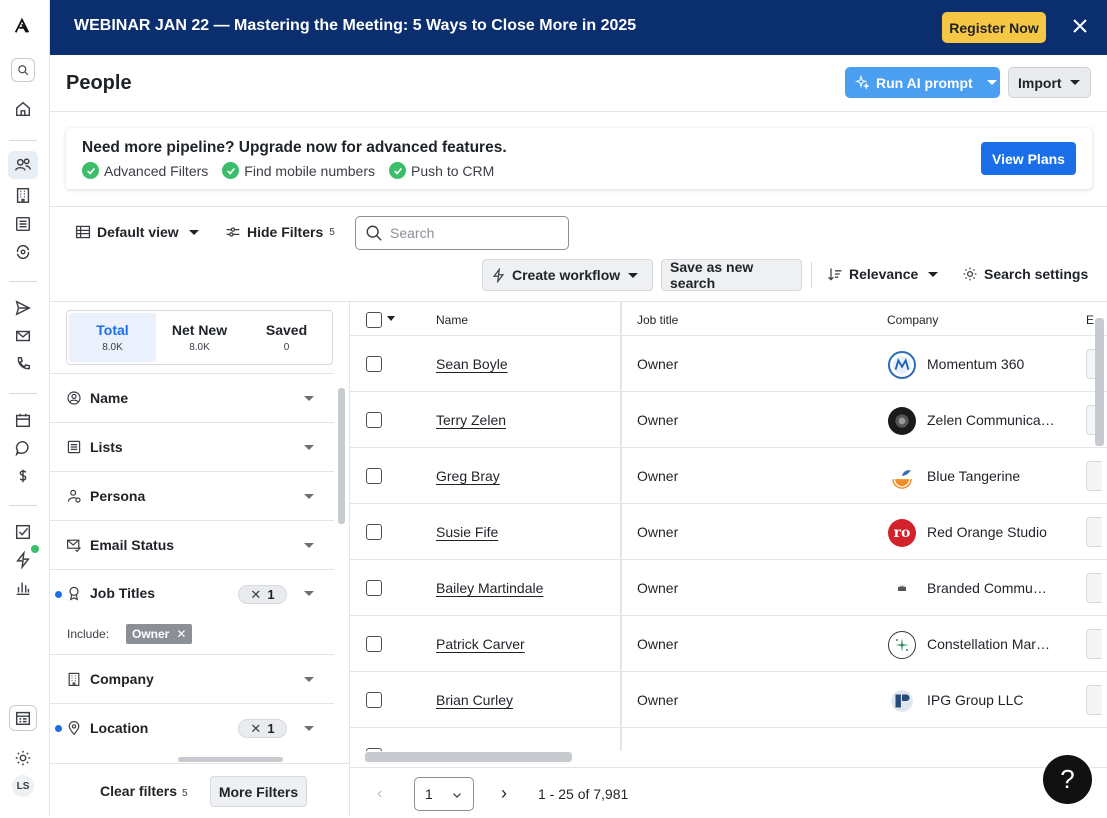 The width and height of the screenshot is (1107, 818). I want to click on more-filters-button: More Filters, so click(258, 791).